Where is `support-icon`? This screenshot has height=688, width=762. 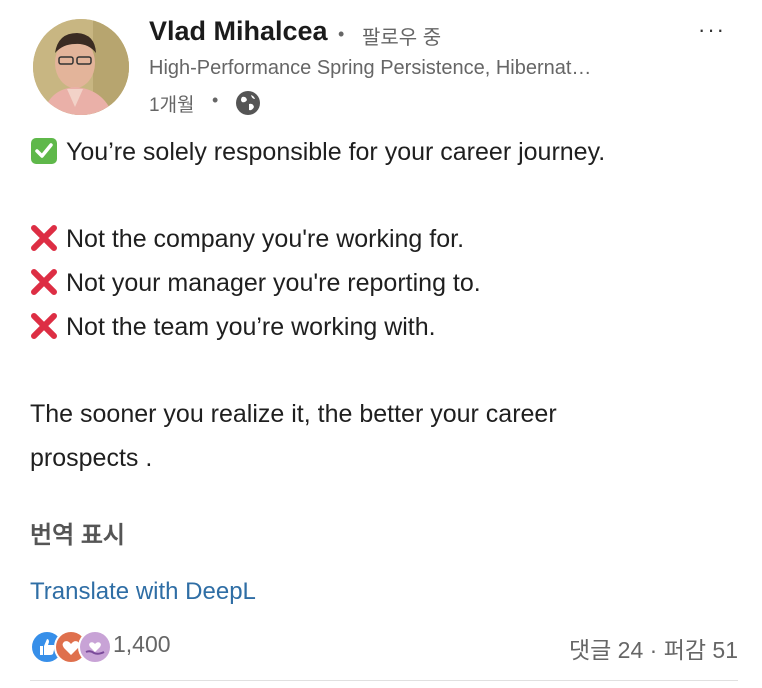 support-icon is located at coordinates (95, 647).